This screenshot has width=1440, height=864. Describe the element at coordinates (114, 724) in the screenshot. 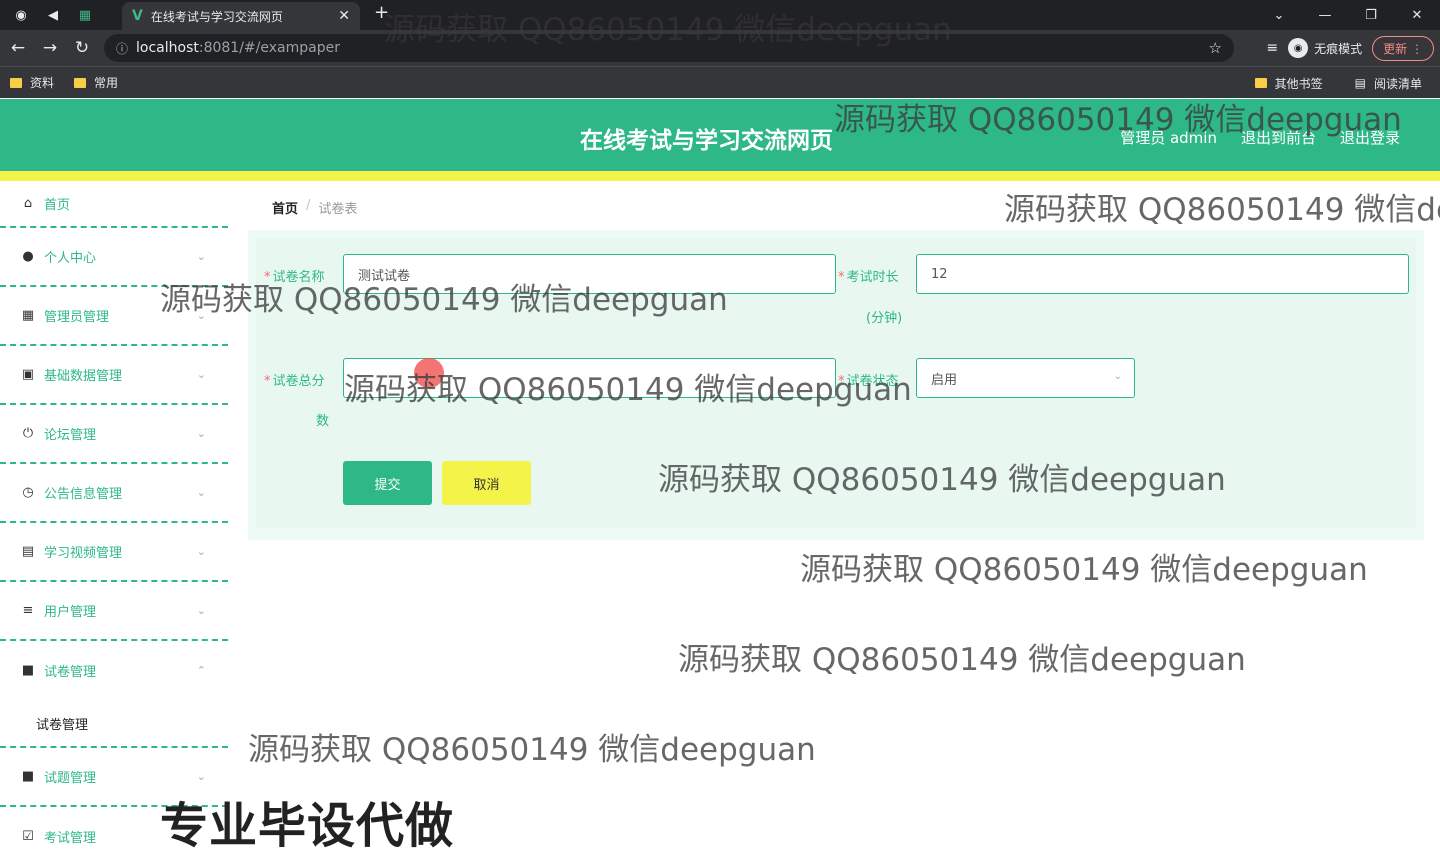

I see `submenu-exampaper-manage: 试卷管理` at that location.